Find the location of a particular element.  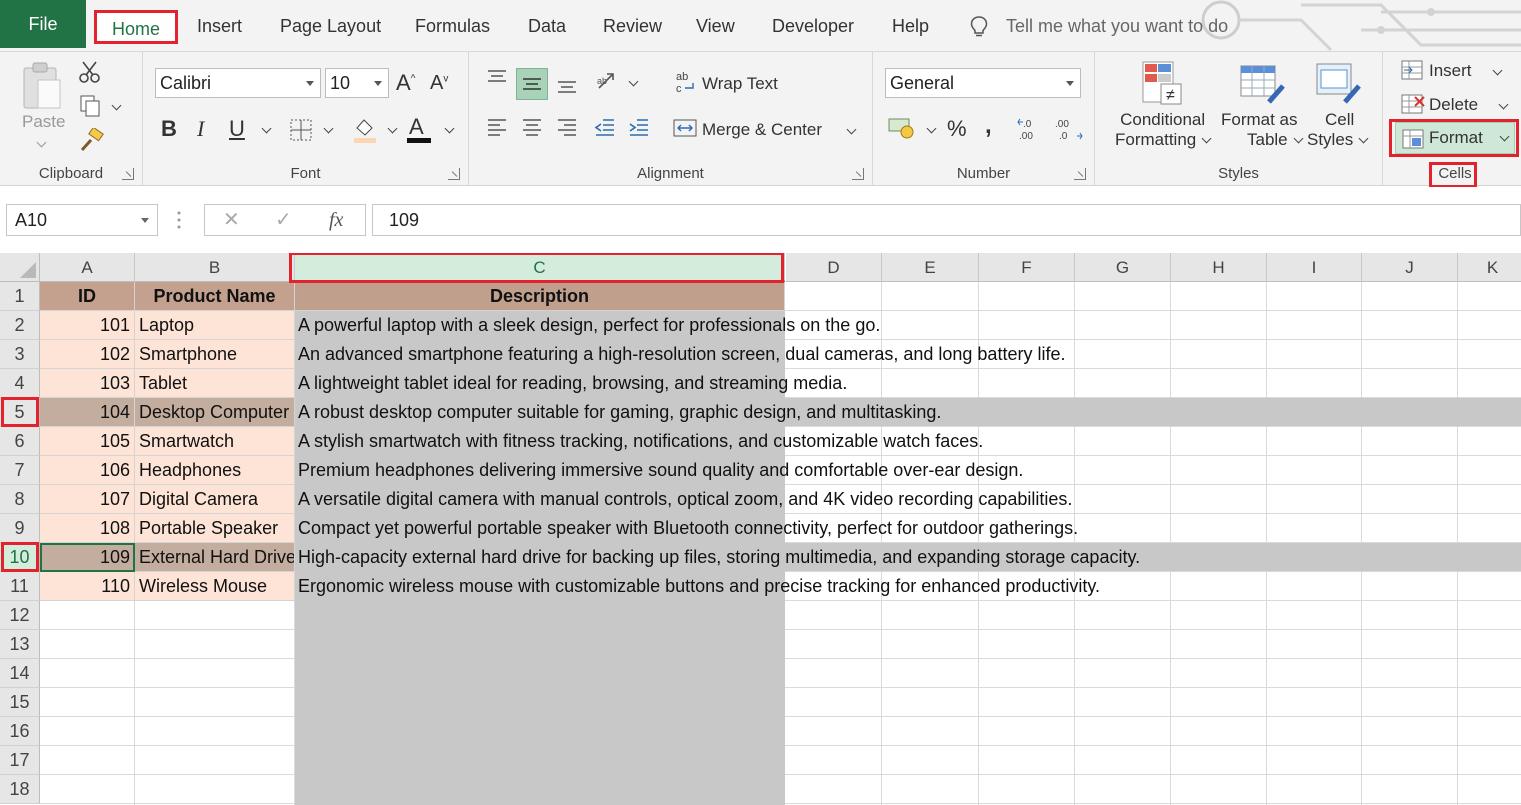

enter-icon: ✓ is located at coordinates (283, 220).